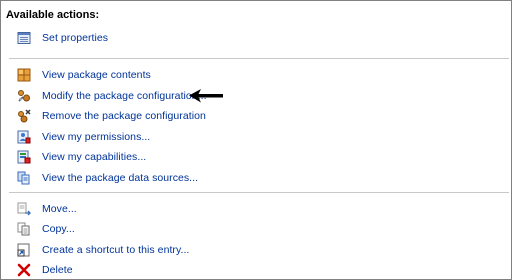 This screenshot has width=512, height=280. Describe the element at coordinates (206, 96) in the screenshot. I see `callout-arrow-icon` at that location.